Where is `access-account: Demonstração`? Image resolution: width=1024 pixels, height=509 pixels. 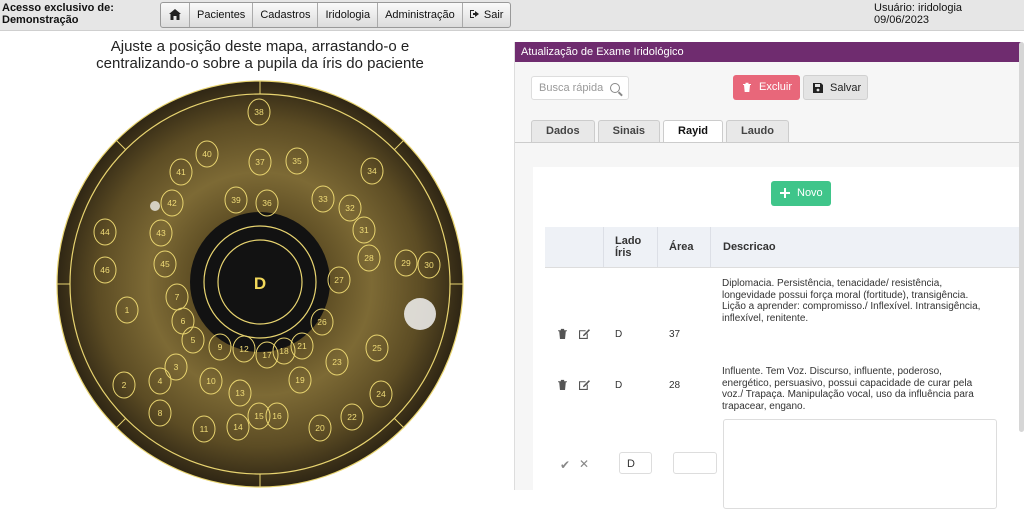 access-account: Demonstração is located at coordinates (40, 20).